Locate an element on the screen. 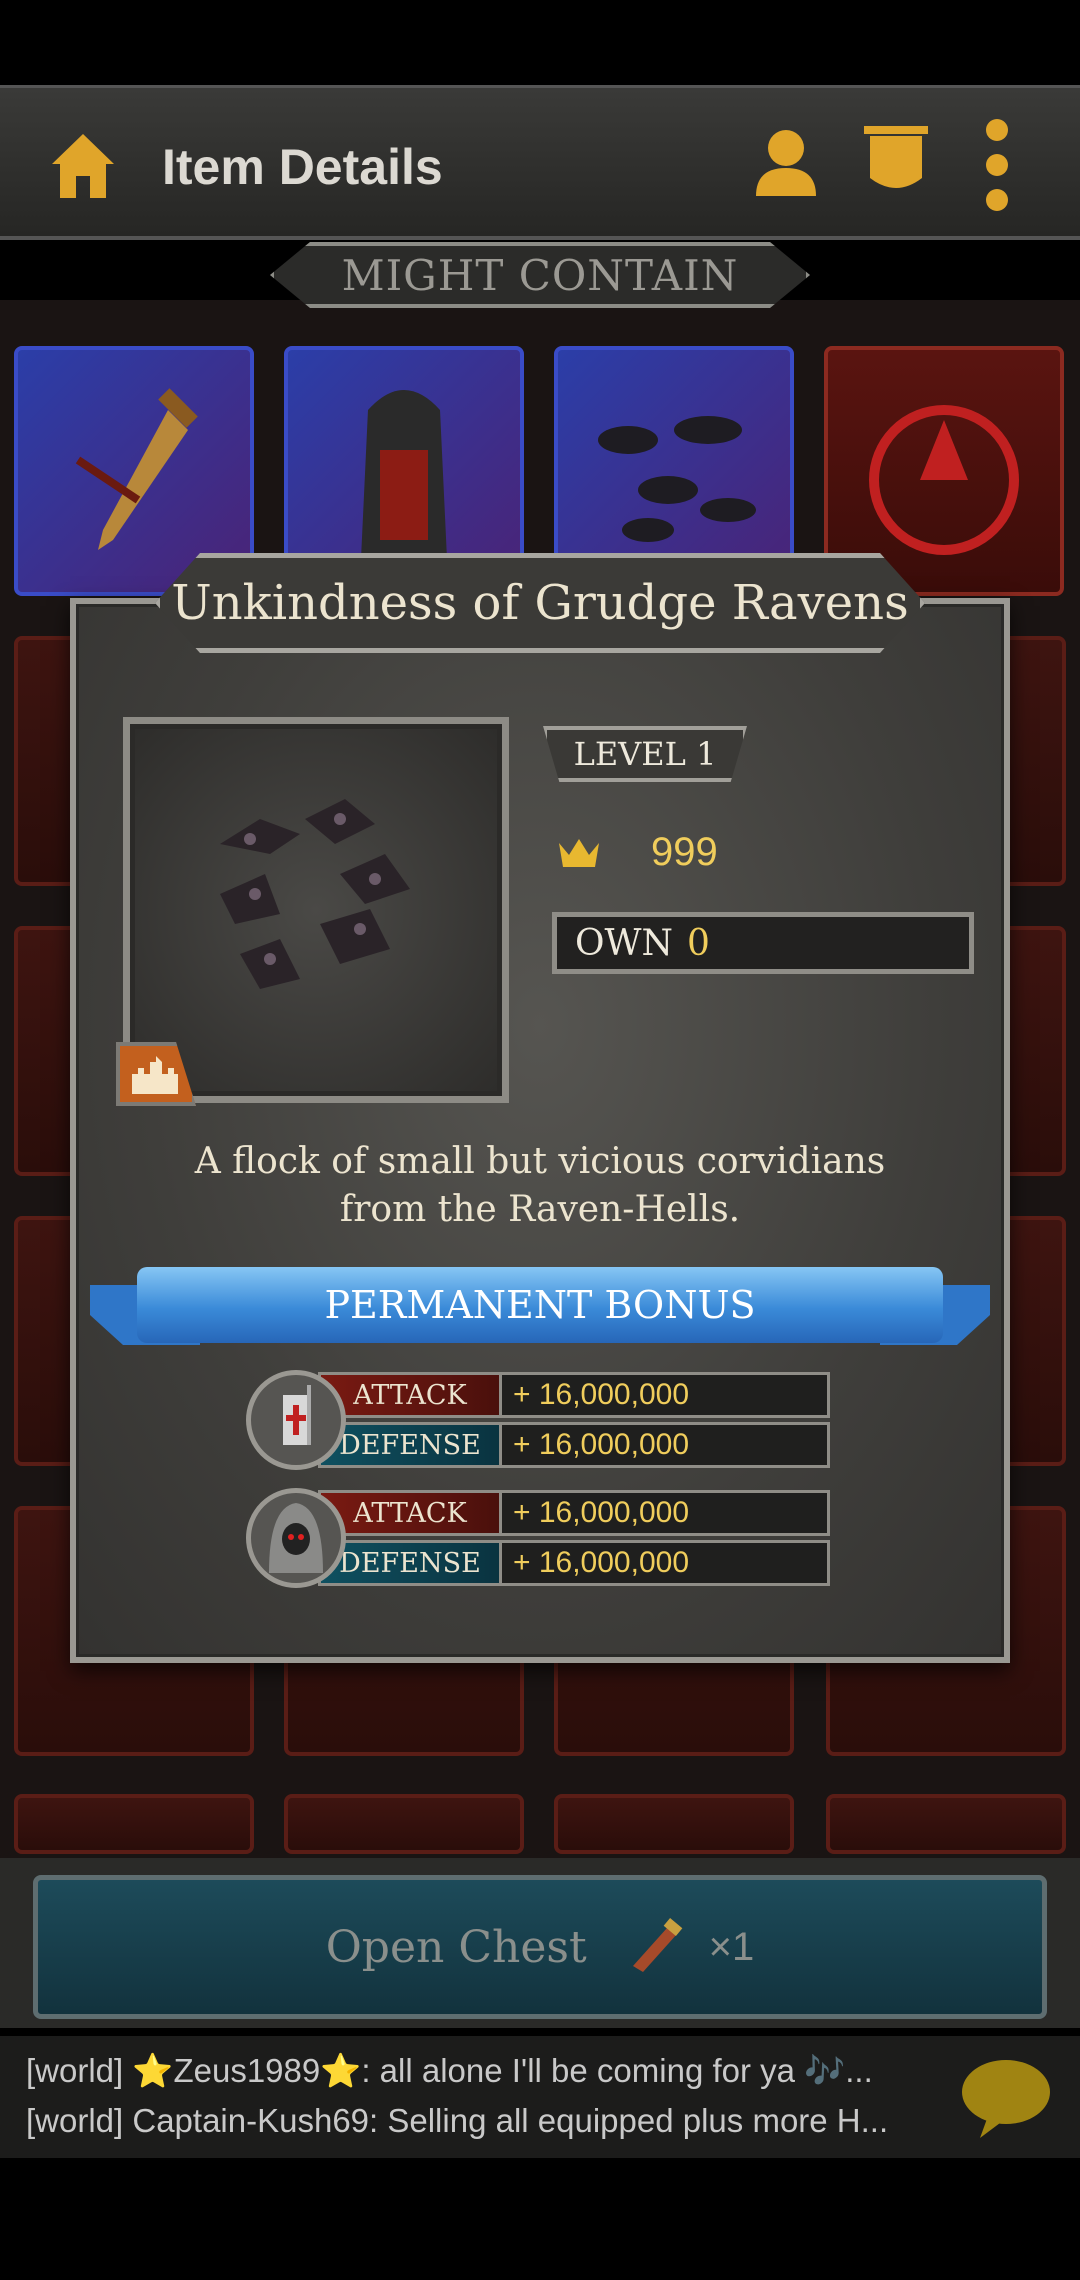 This screenshot has width=1080, height=2280. more-icon is located at coordinates (997, 165).